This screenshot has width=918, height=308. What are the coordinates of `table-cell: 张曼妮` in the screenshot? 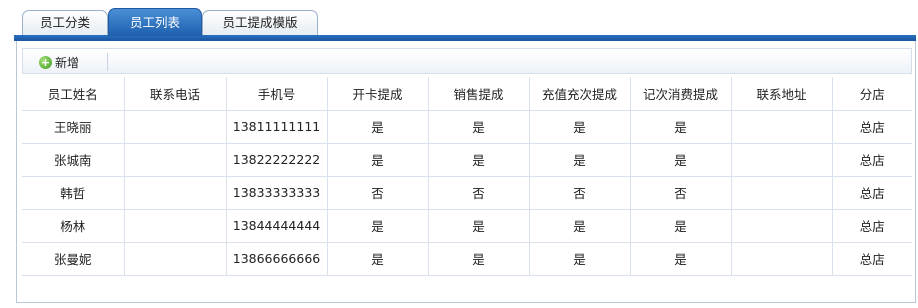 It's located at (73, 259).